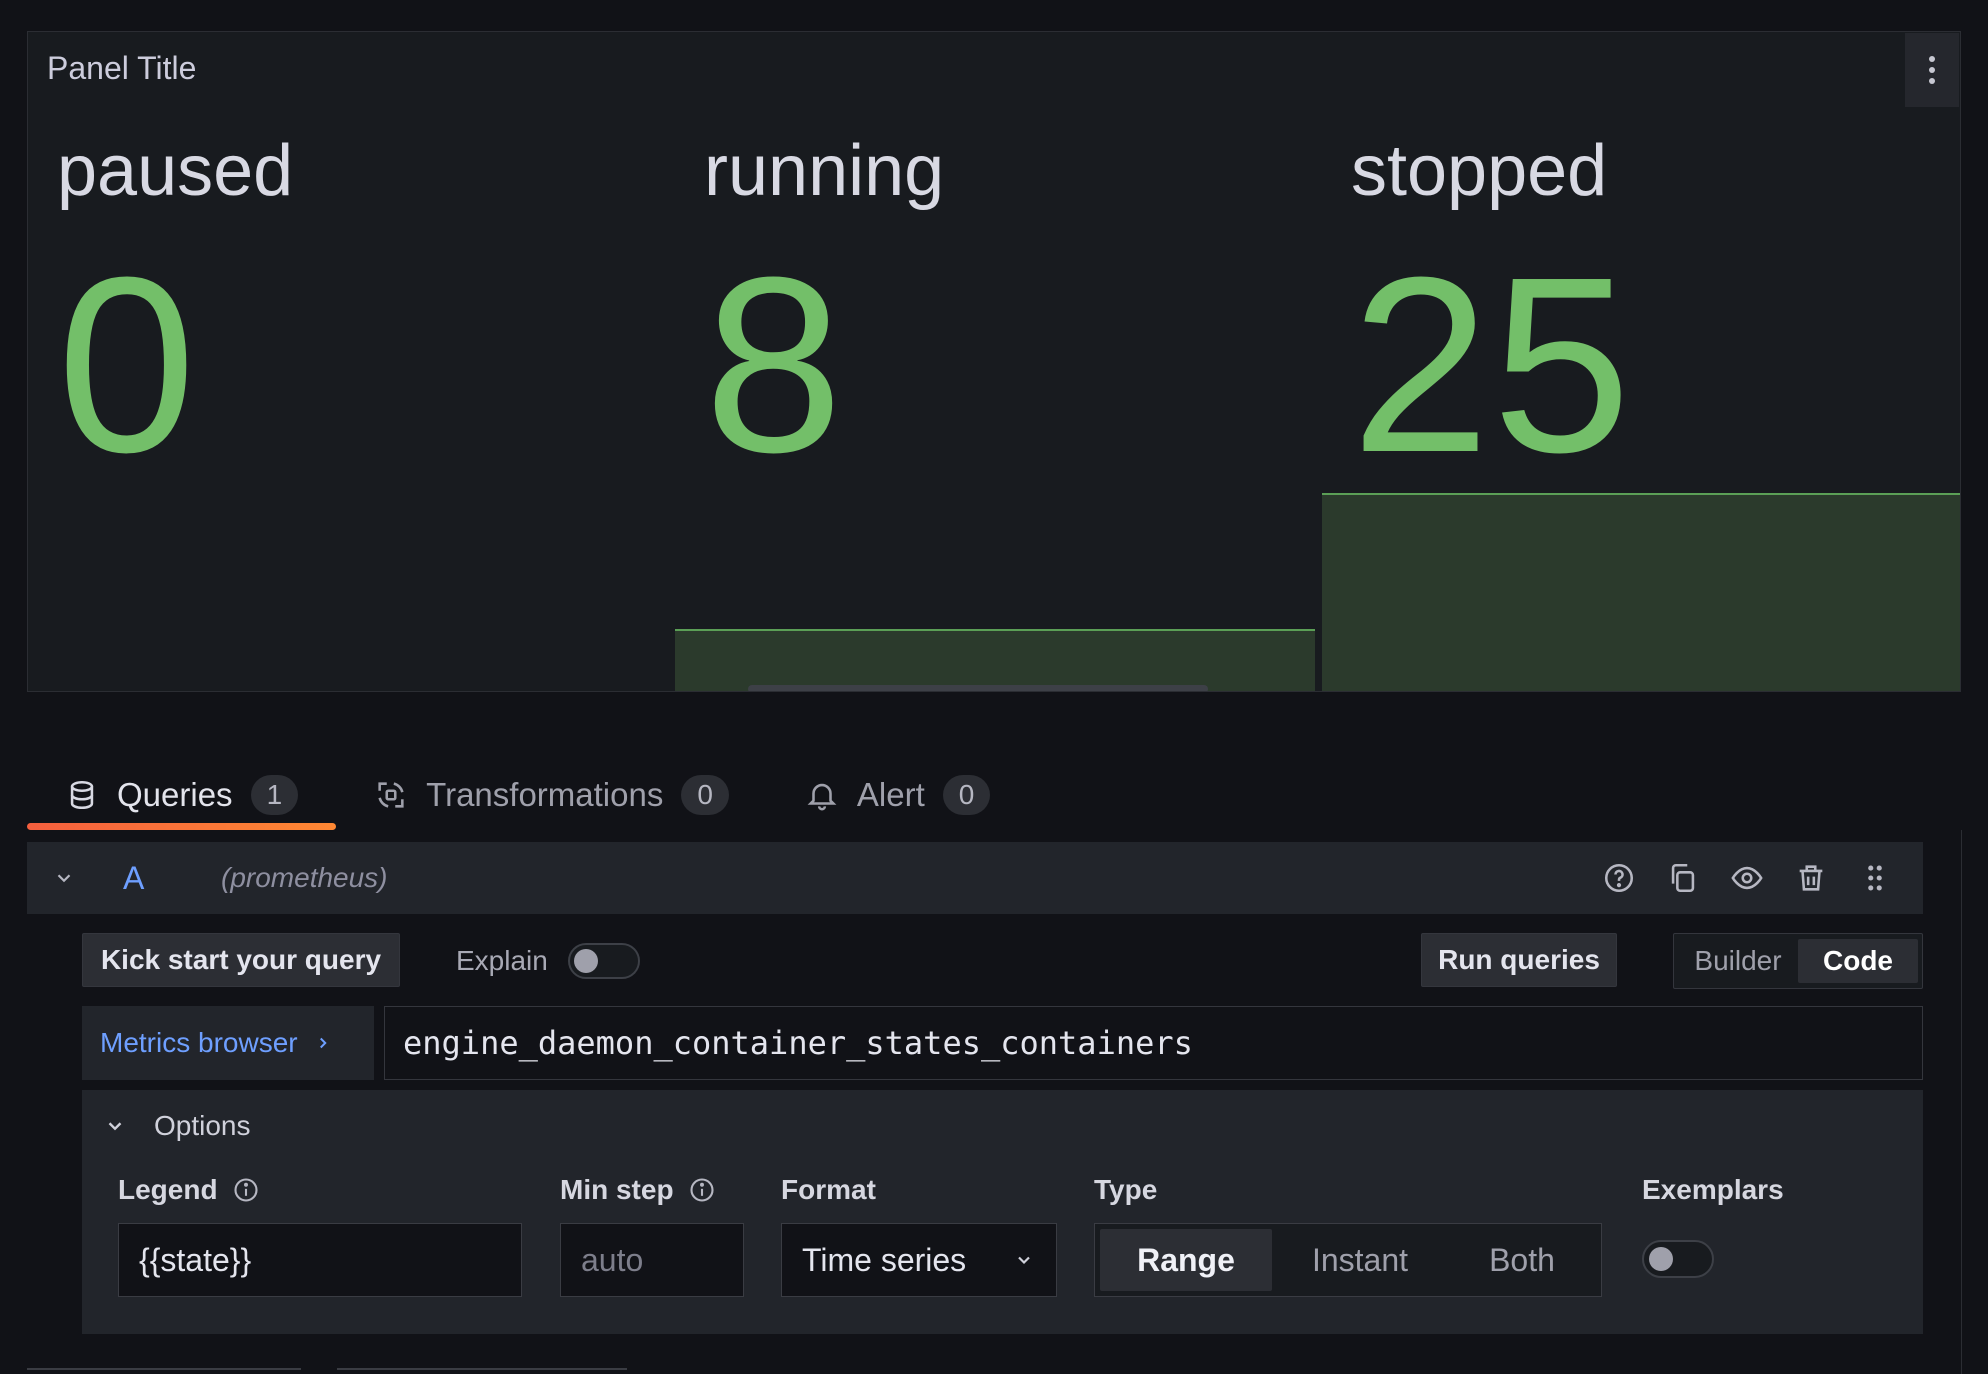  I want to click on tab-queries: Queries 1, so click(182, 795).